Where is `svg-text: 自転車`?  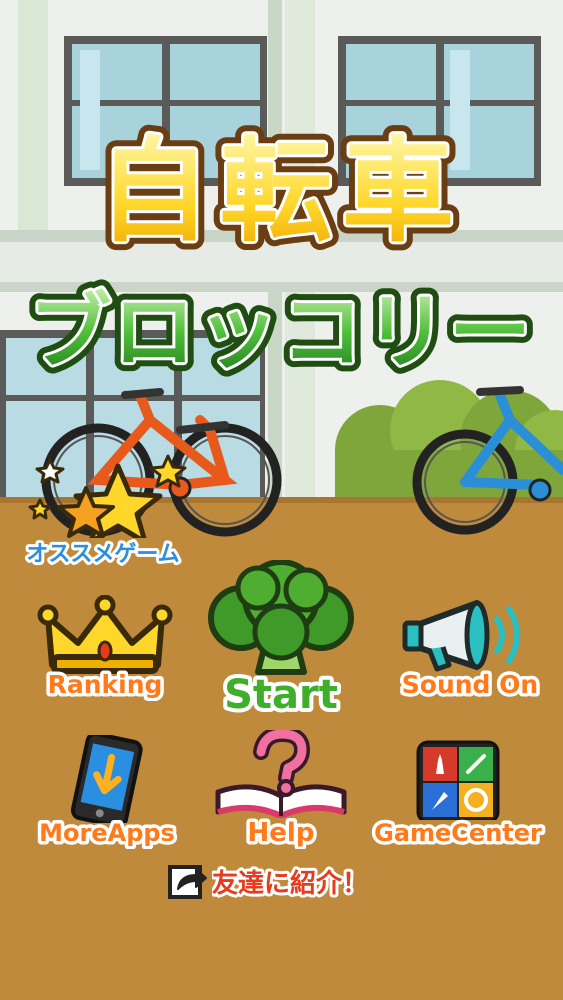
svg-text: 自転車 is located at coordinates (281, 192).